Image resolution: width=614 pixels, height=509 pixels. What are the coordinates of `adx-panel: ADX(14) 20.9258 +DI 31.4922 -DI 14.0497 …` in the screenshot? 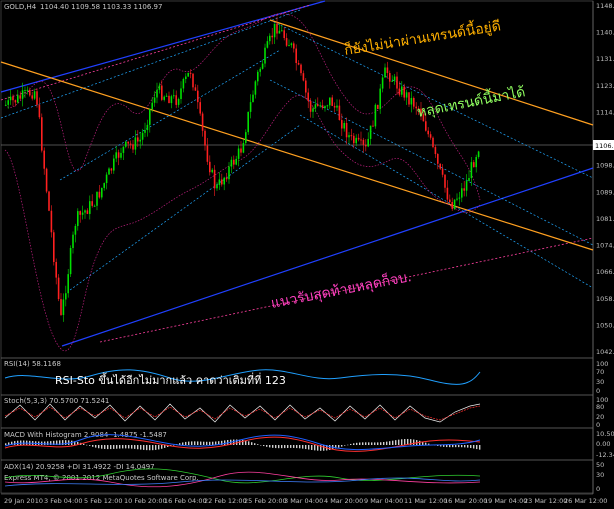 It's located at (304, 477).